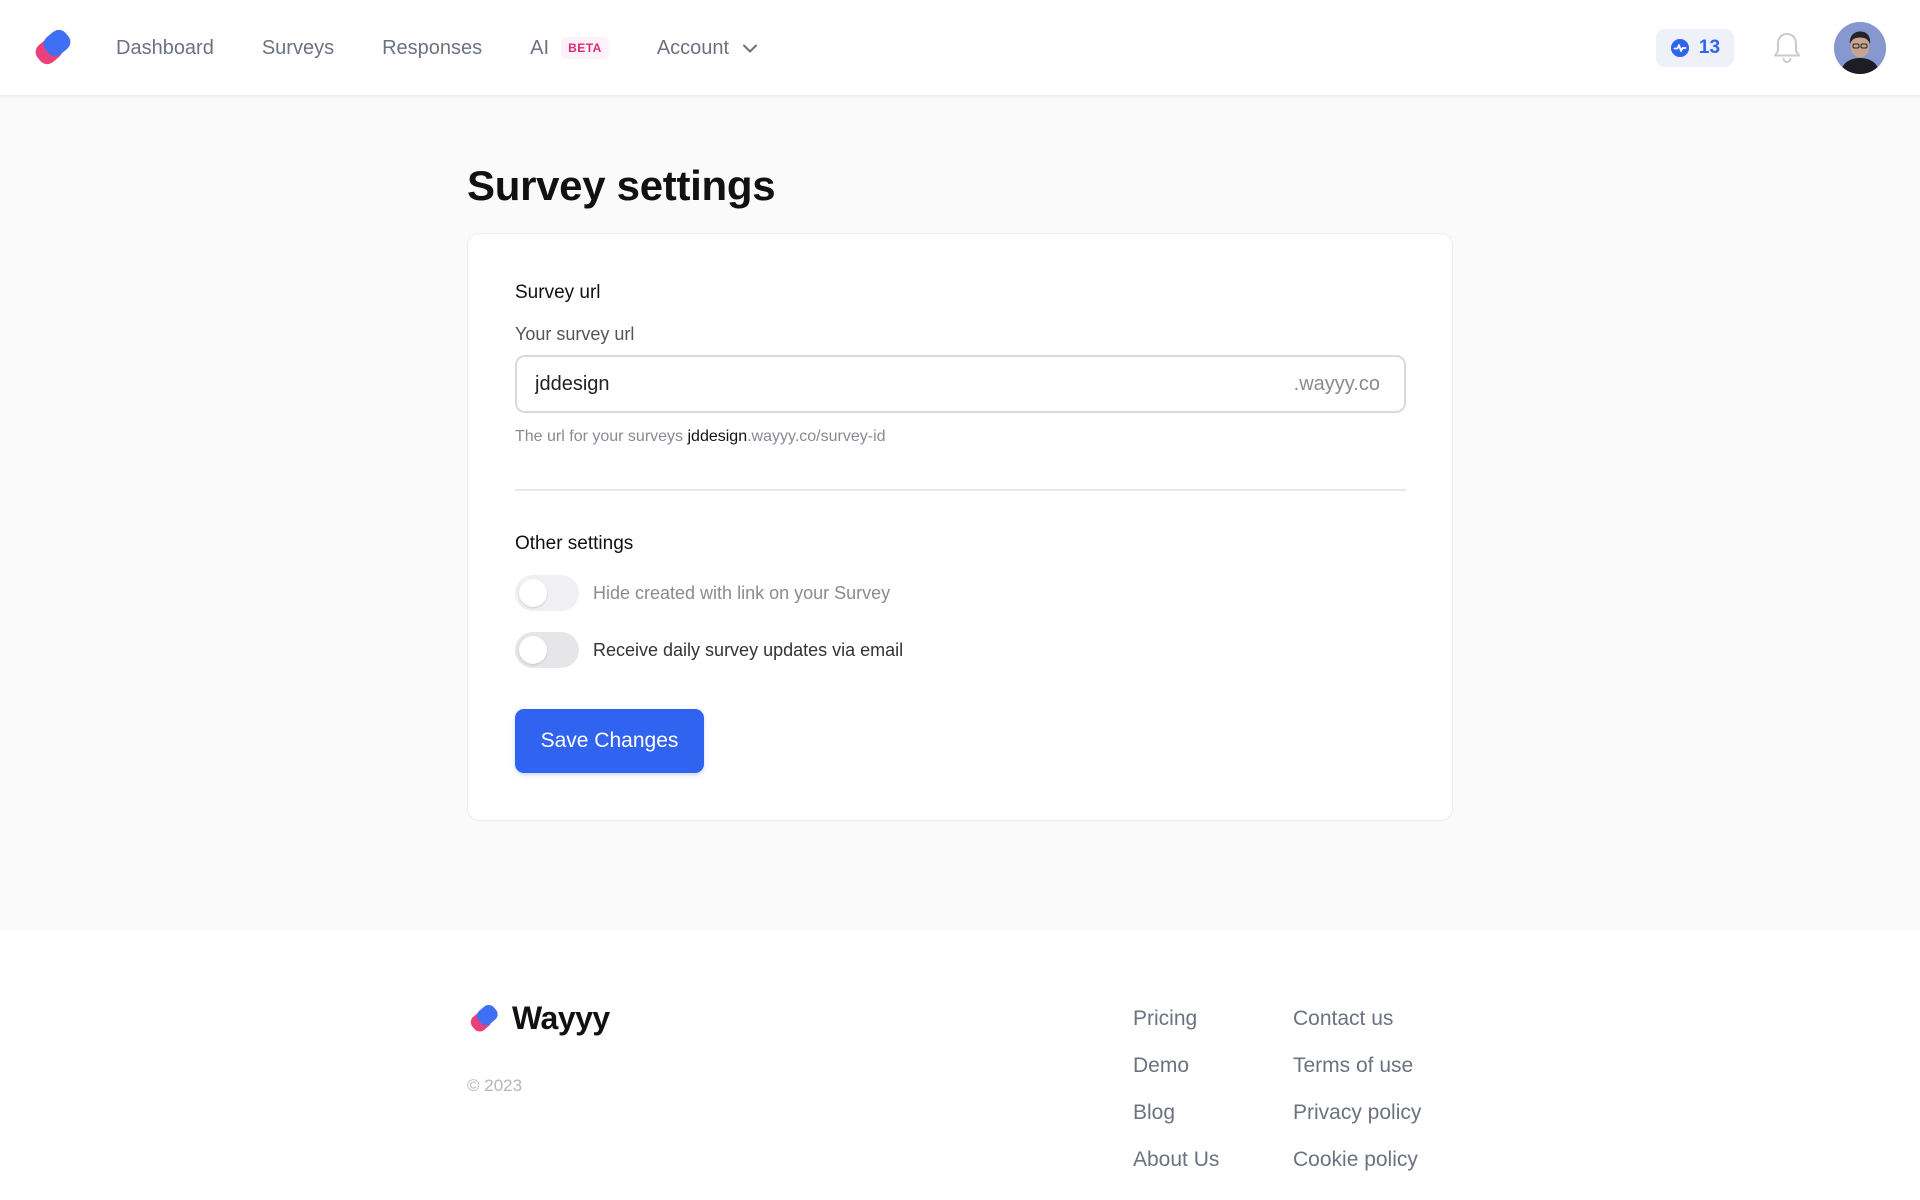 Image resolution: width=1920 pixels, height=1200 pixels. I want to click on footer-link-blog: Blog, so click(1176, 1113).